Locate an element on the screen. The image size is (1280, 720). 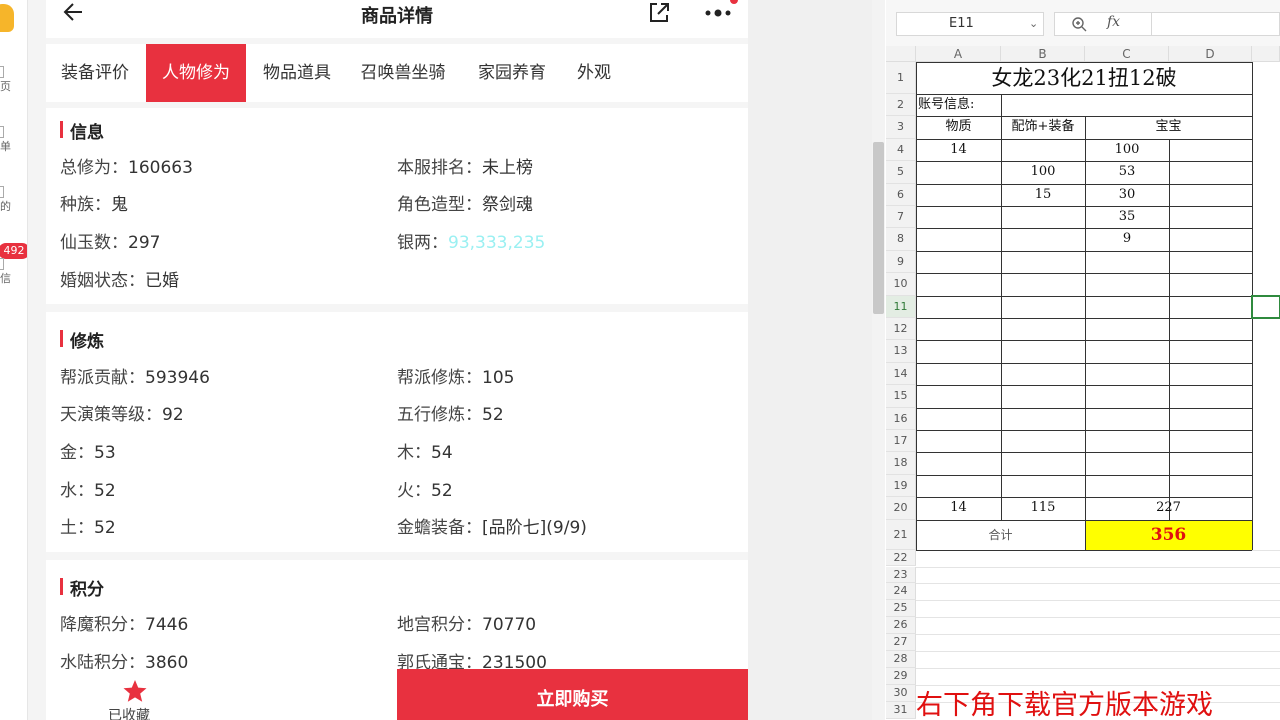
row-header-29: 29 is located at coordinates (901, 676).